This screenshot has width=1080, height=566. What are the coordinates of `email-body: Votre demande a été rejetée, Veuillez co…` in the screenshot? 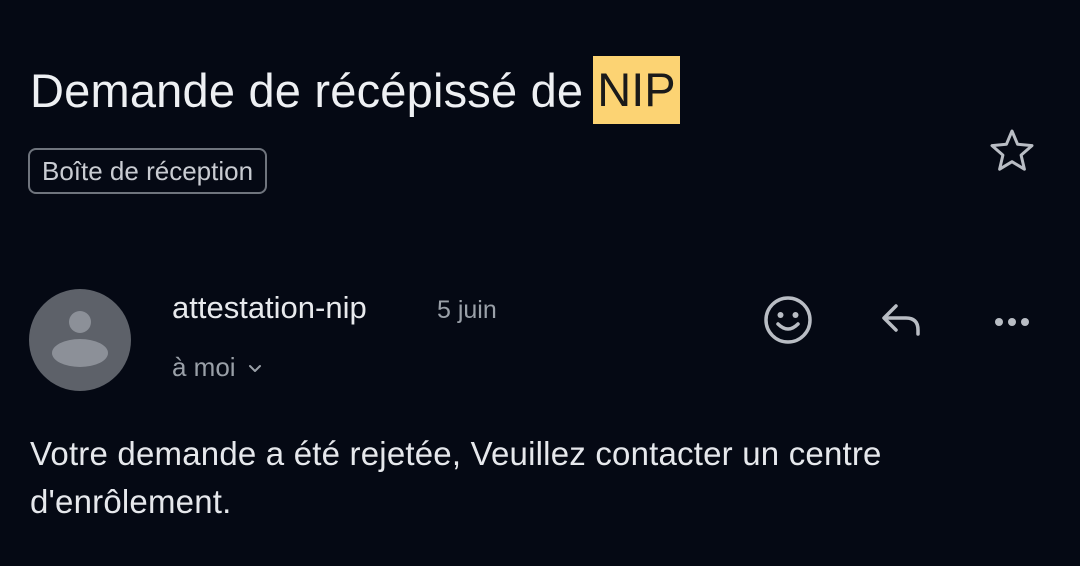 It's located at (456, 477).